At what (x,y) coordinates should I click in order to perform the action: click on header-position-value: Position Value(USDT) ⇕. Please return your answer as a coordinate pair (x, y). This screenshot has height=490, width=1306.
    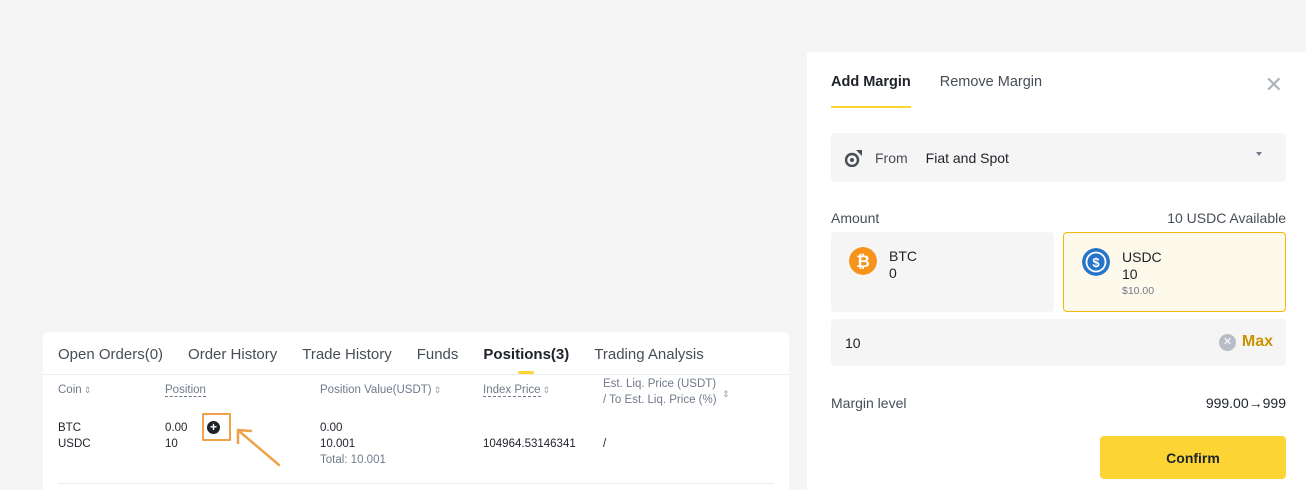
    Looking at the image, I should click on (380, 390).